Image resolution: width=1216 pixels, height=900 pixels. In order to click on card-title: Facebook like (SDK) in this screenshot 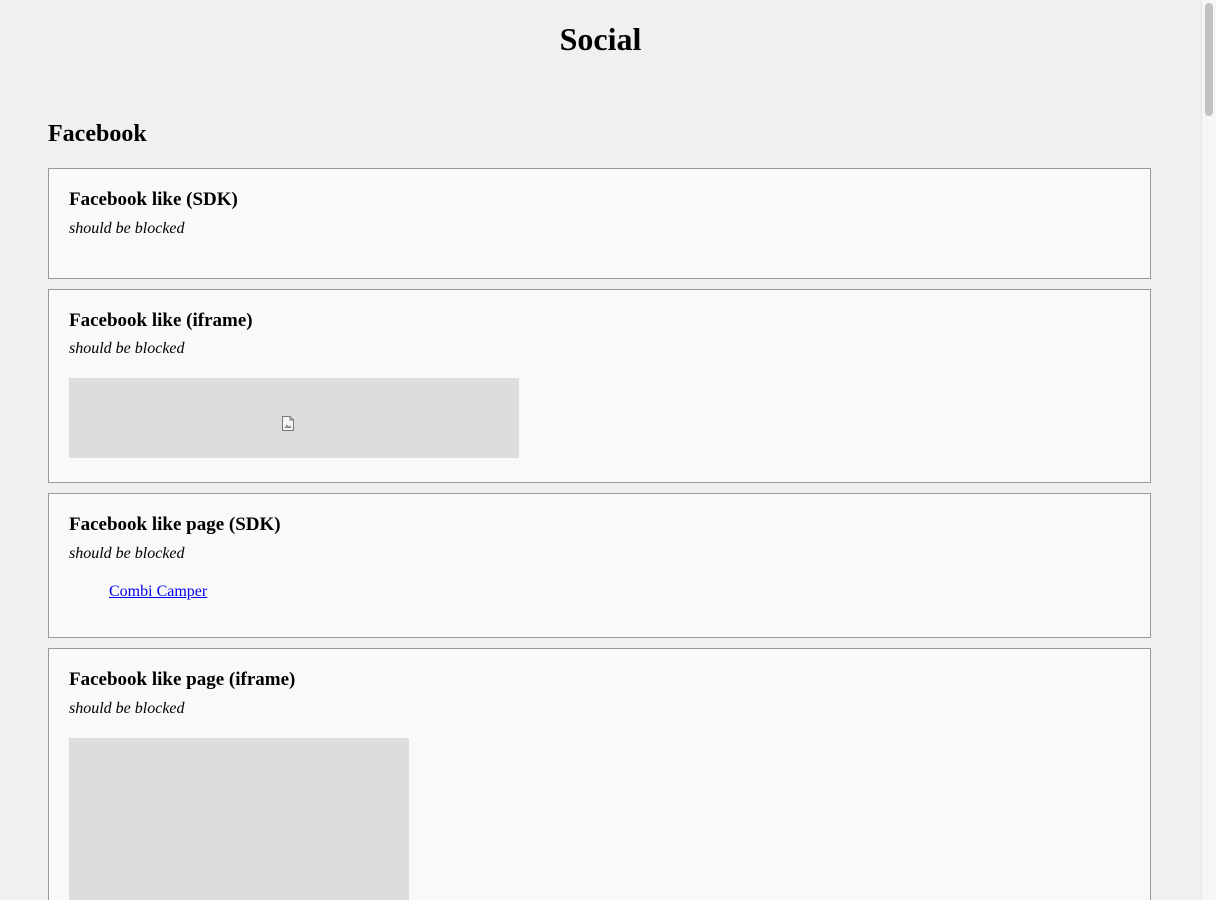, I will do `click(153, 199)`.